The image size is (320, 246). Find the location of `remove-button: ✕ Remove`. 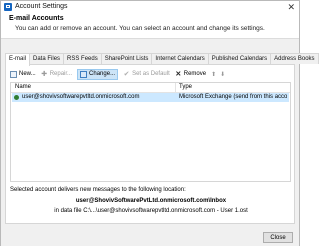

remove-button: ✕ Remove is located at coordinates (190, 74).